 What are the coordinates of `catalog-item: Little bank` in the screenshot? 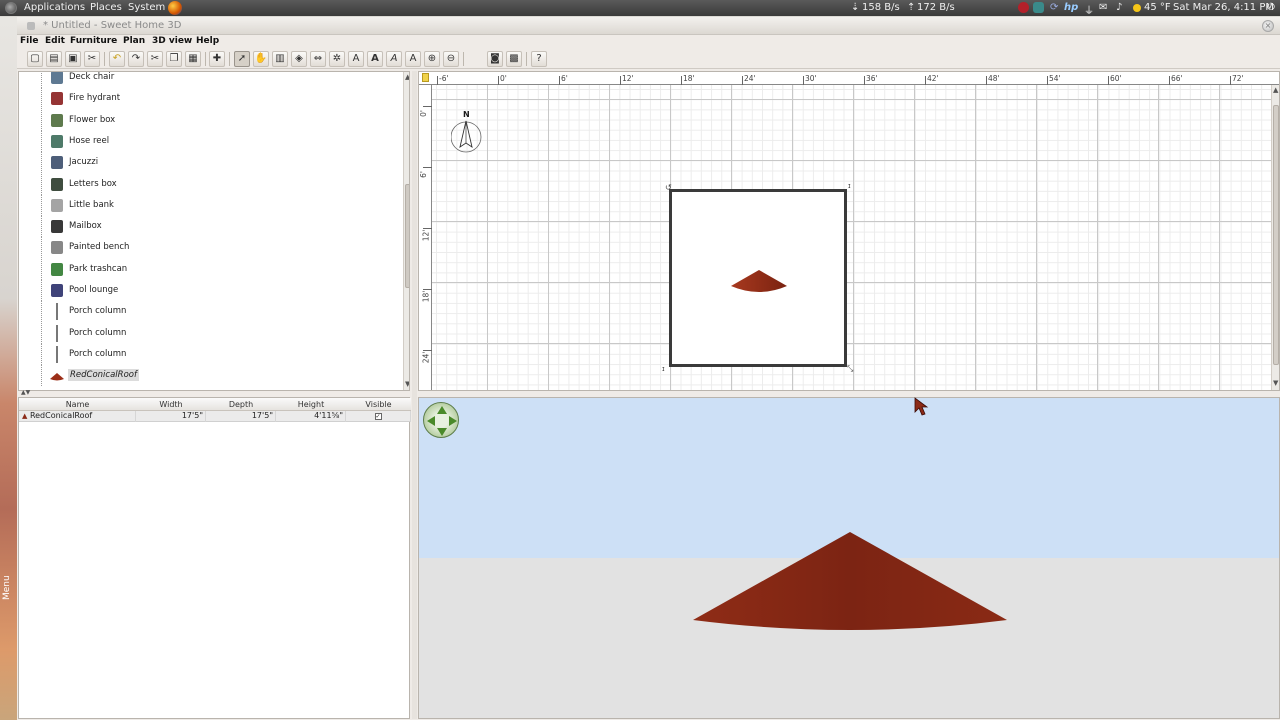 It's located at (211, 205).